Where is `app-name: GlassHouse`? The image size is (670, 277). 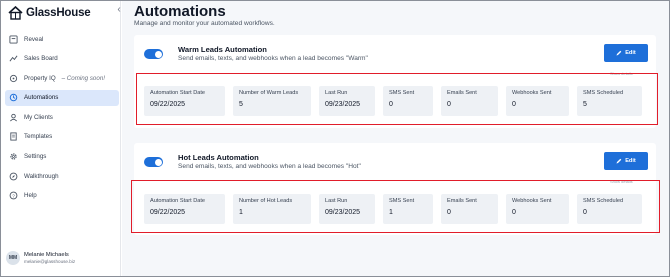
app-name: GlassHouse is located at coordinates (58, 13).